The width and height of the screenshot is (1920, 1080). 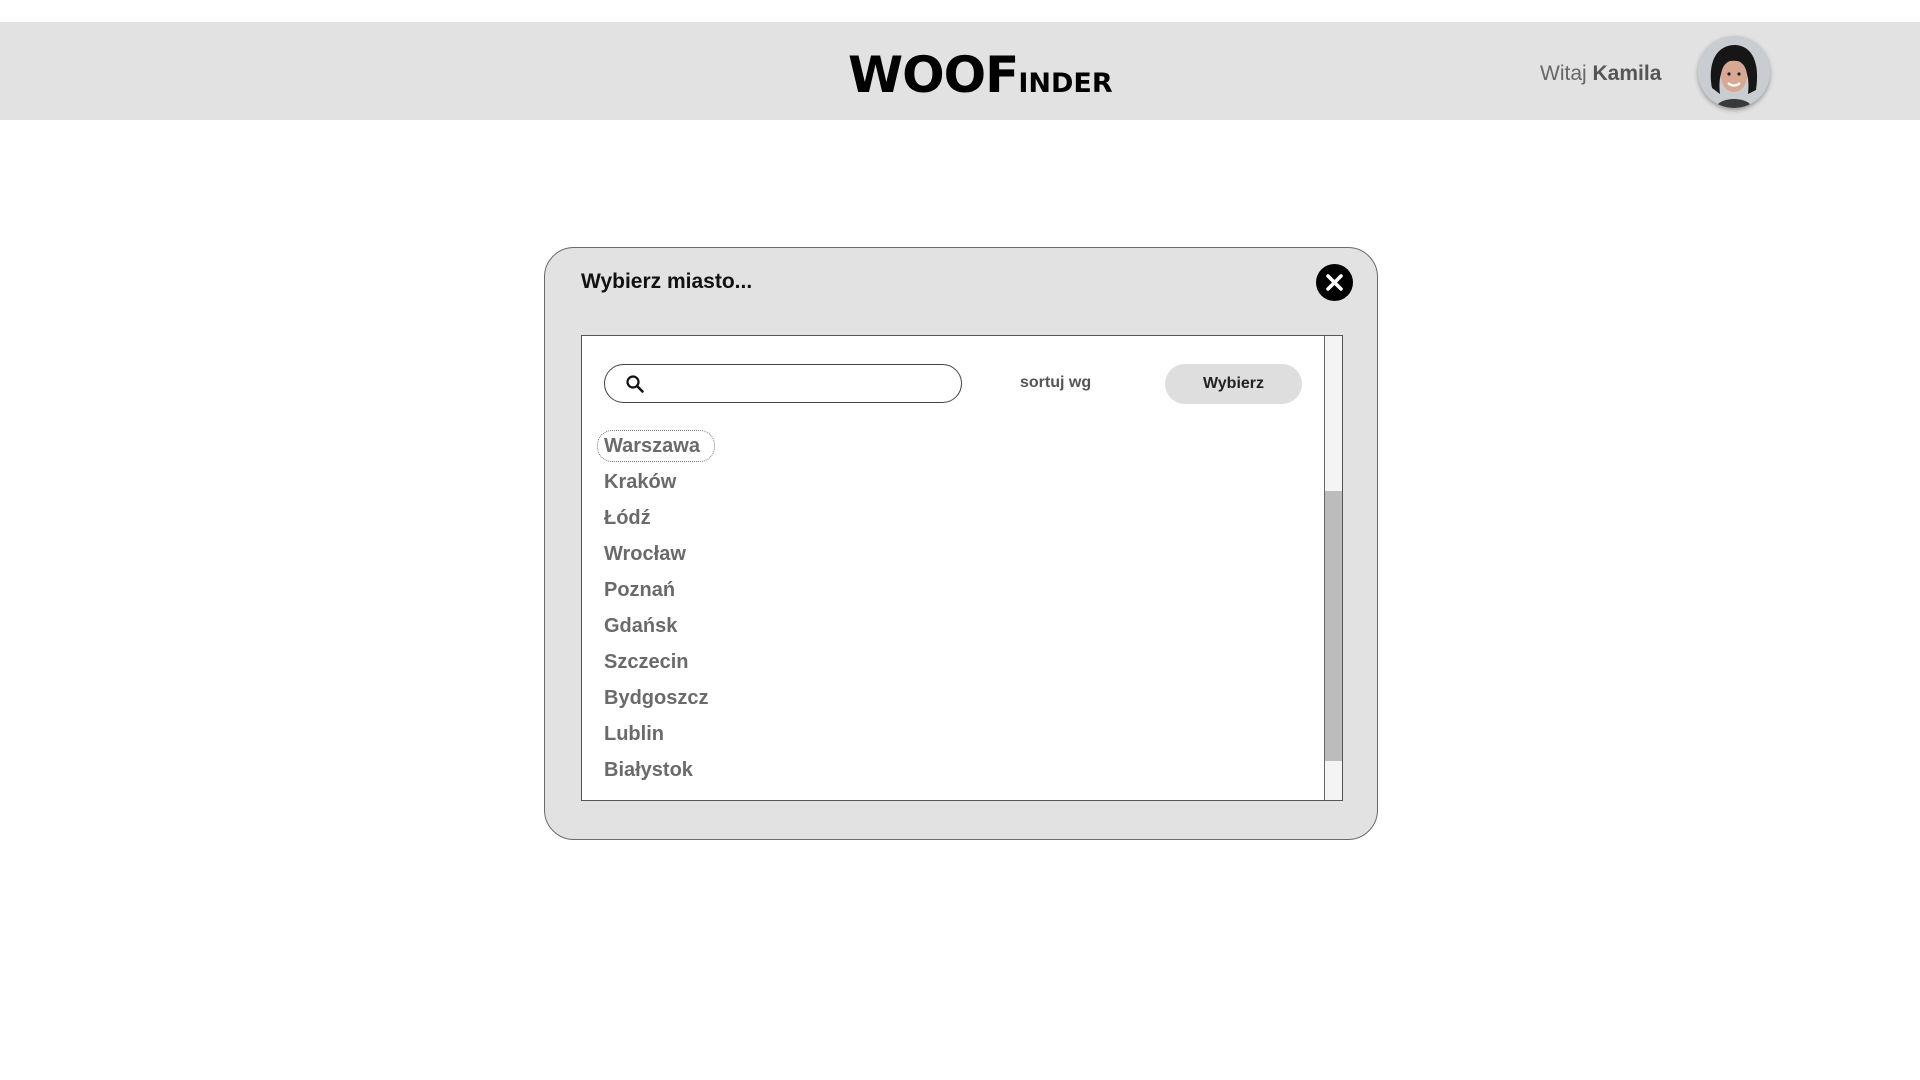 I want to click on close-icon, so click(x=1334, y=282).